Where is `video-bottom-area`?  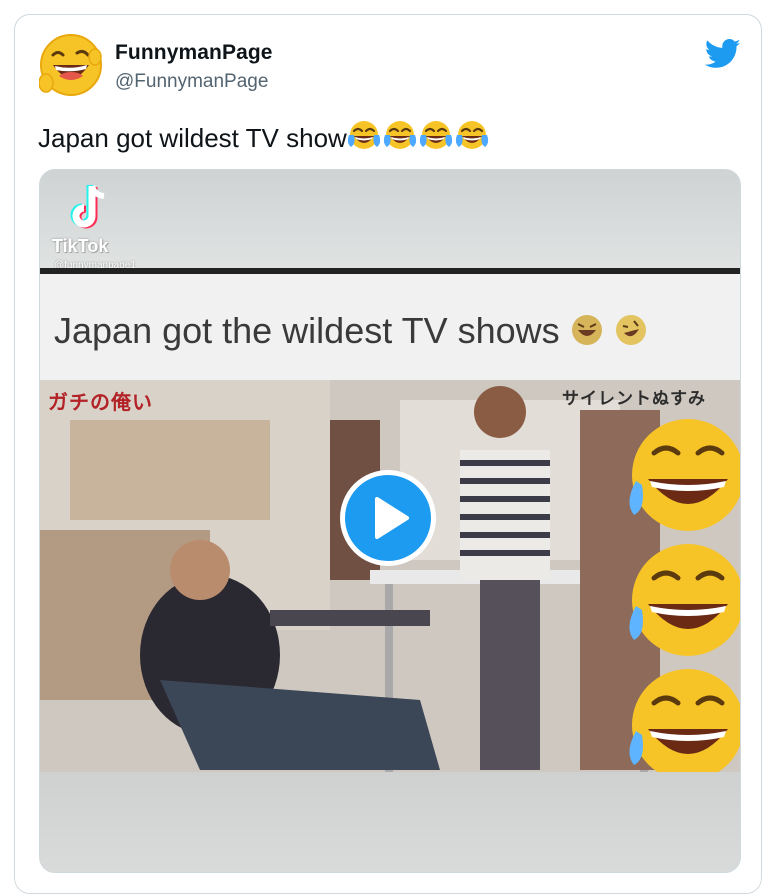
video-bottom-area is located at coordinates (390, 822).